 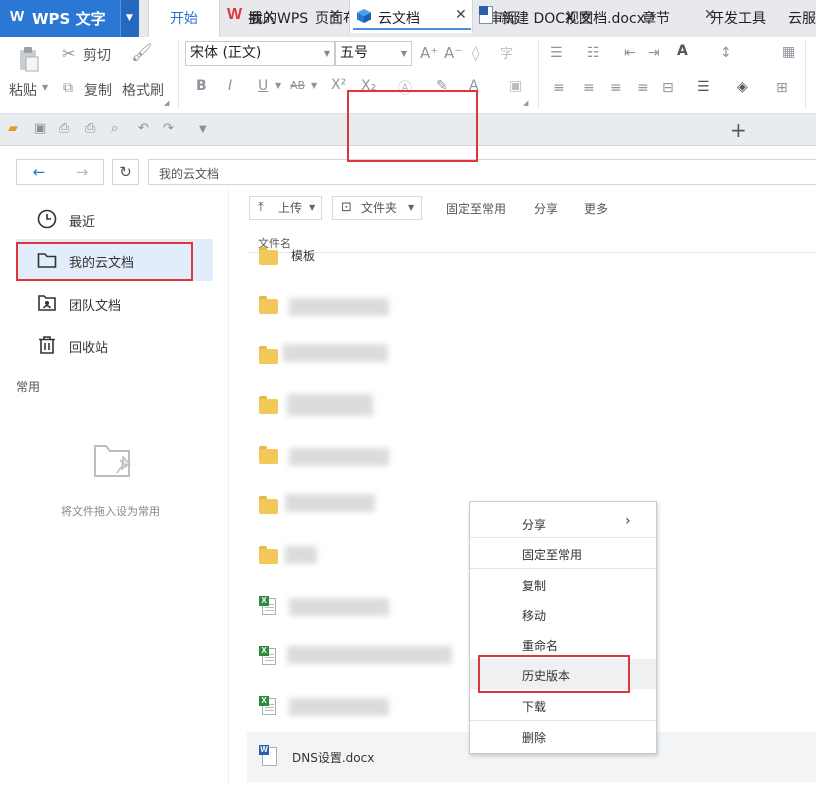 What do you see at coordinates (802, 18) in the screenshot?
I see `tab-cloud: 云服` at bounding box center [802, 18].